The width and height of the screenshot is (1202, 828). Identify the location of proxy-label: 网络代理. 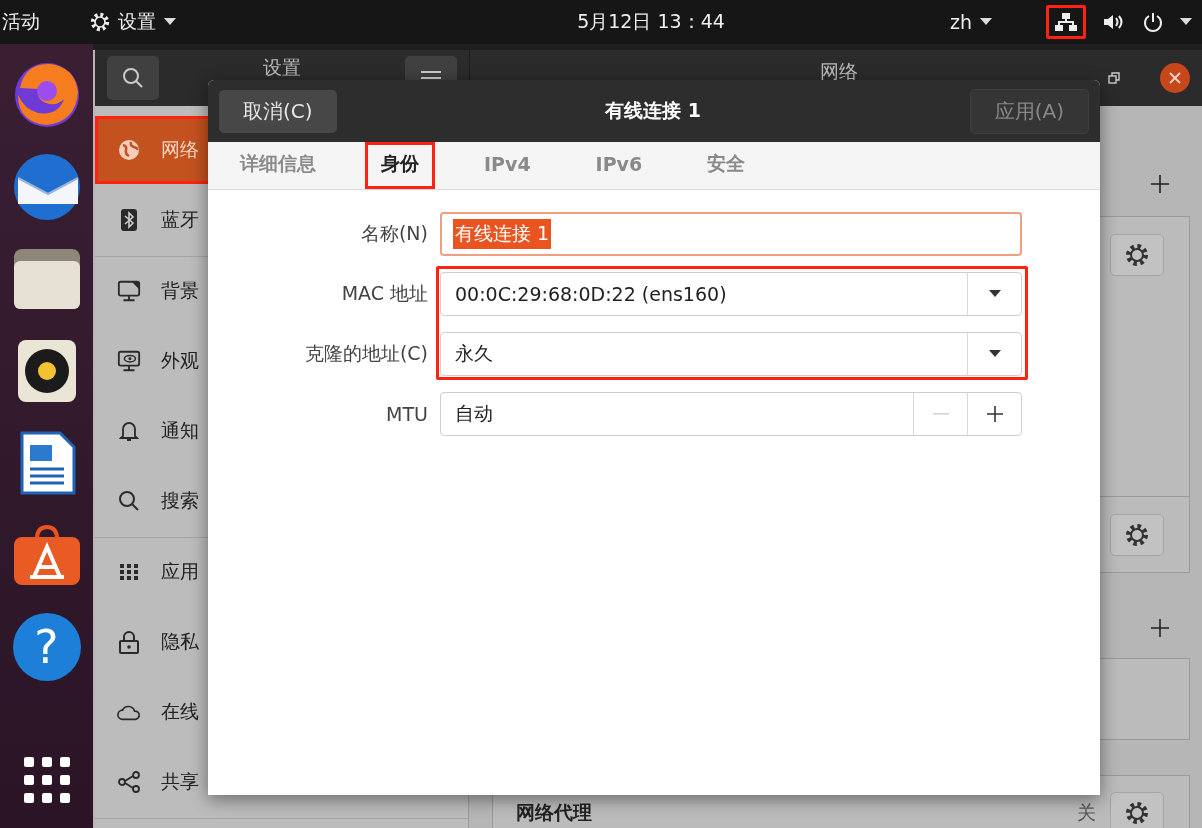
(554, 812).